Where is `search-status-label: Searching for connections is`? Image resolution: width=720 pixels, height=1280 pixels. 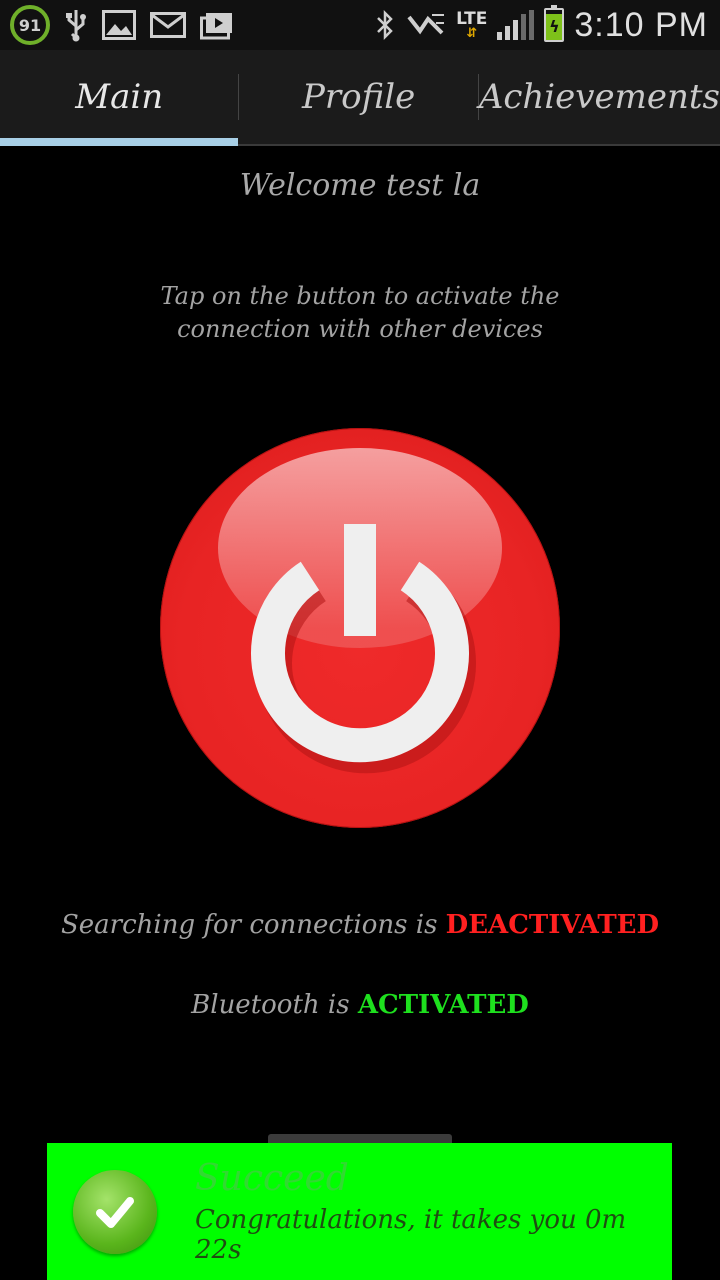 search-status-label: Searching for connections is is located at coordinates (253, 925).